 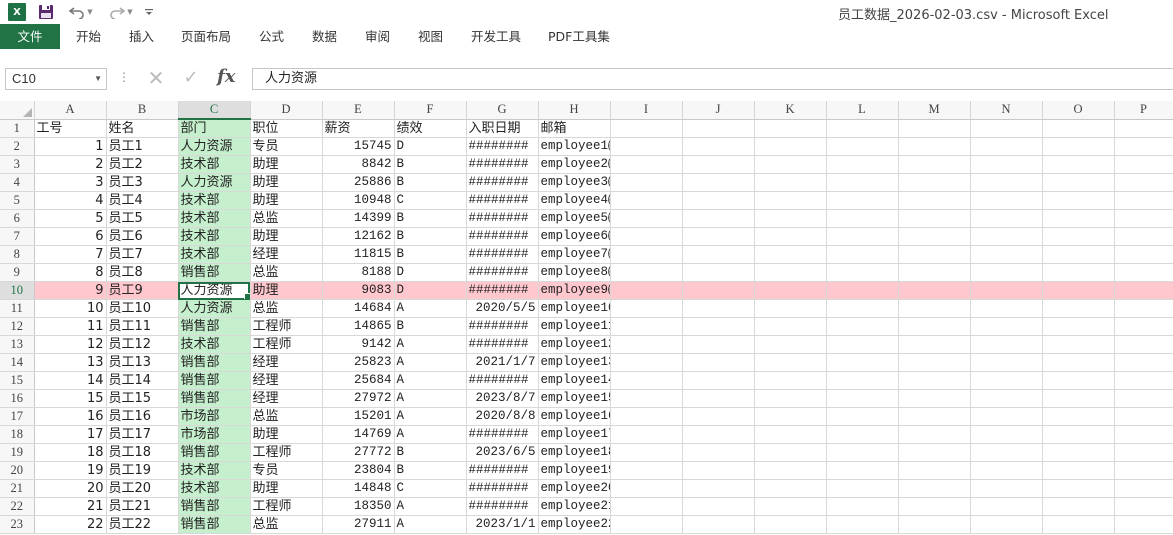 What do you see at coordinates (502, 110) in the screenshot?
I see `column-header: G` at bounding box center [502, 110].